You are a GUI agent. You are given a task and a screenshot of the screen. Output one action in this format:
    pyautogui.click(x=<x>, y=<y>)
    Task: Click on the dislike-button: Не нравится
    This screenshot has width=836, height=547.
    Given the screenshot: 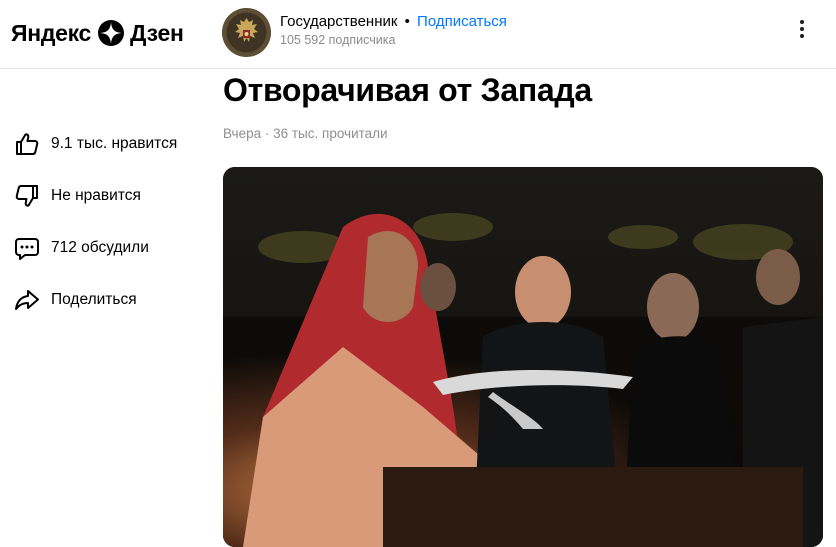 What is the action you would take?
    pyautogui.click(x=95, y=196)
    